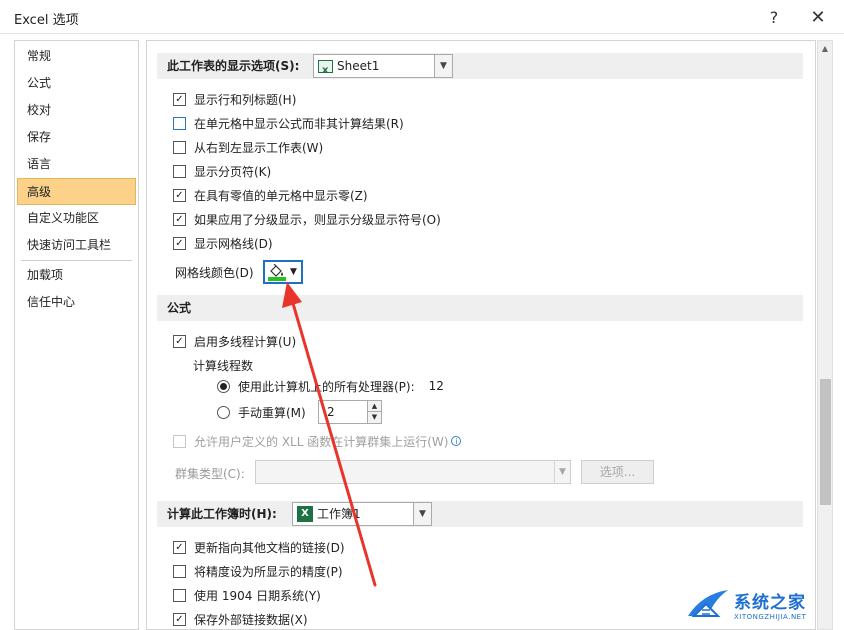 This screenshot has height=630, width=844. Describe the element at coordinates (76, 137) in the screenshot. I see `nav-item-save: 保存` at that location.